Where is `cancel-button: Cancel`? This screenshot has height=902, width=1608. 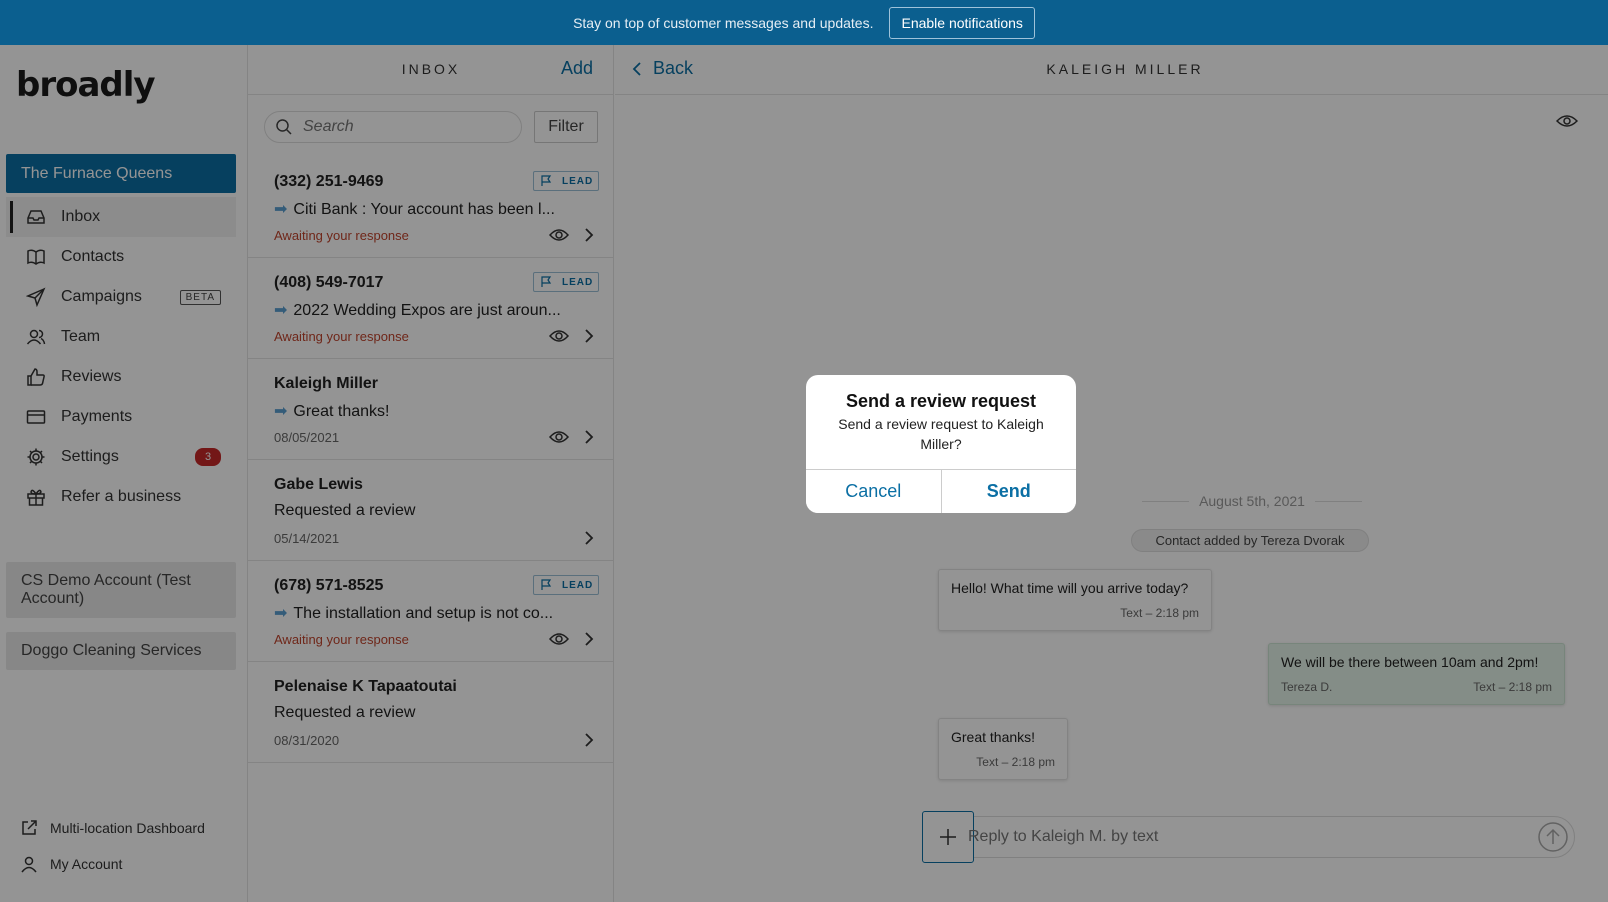 cancel-button: Cancel is located at coordinates (873, 491).